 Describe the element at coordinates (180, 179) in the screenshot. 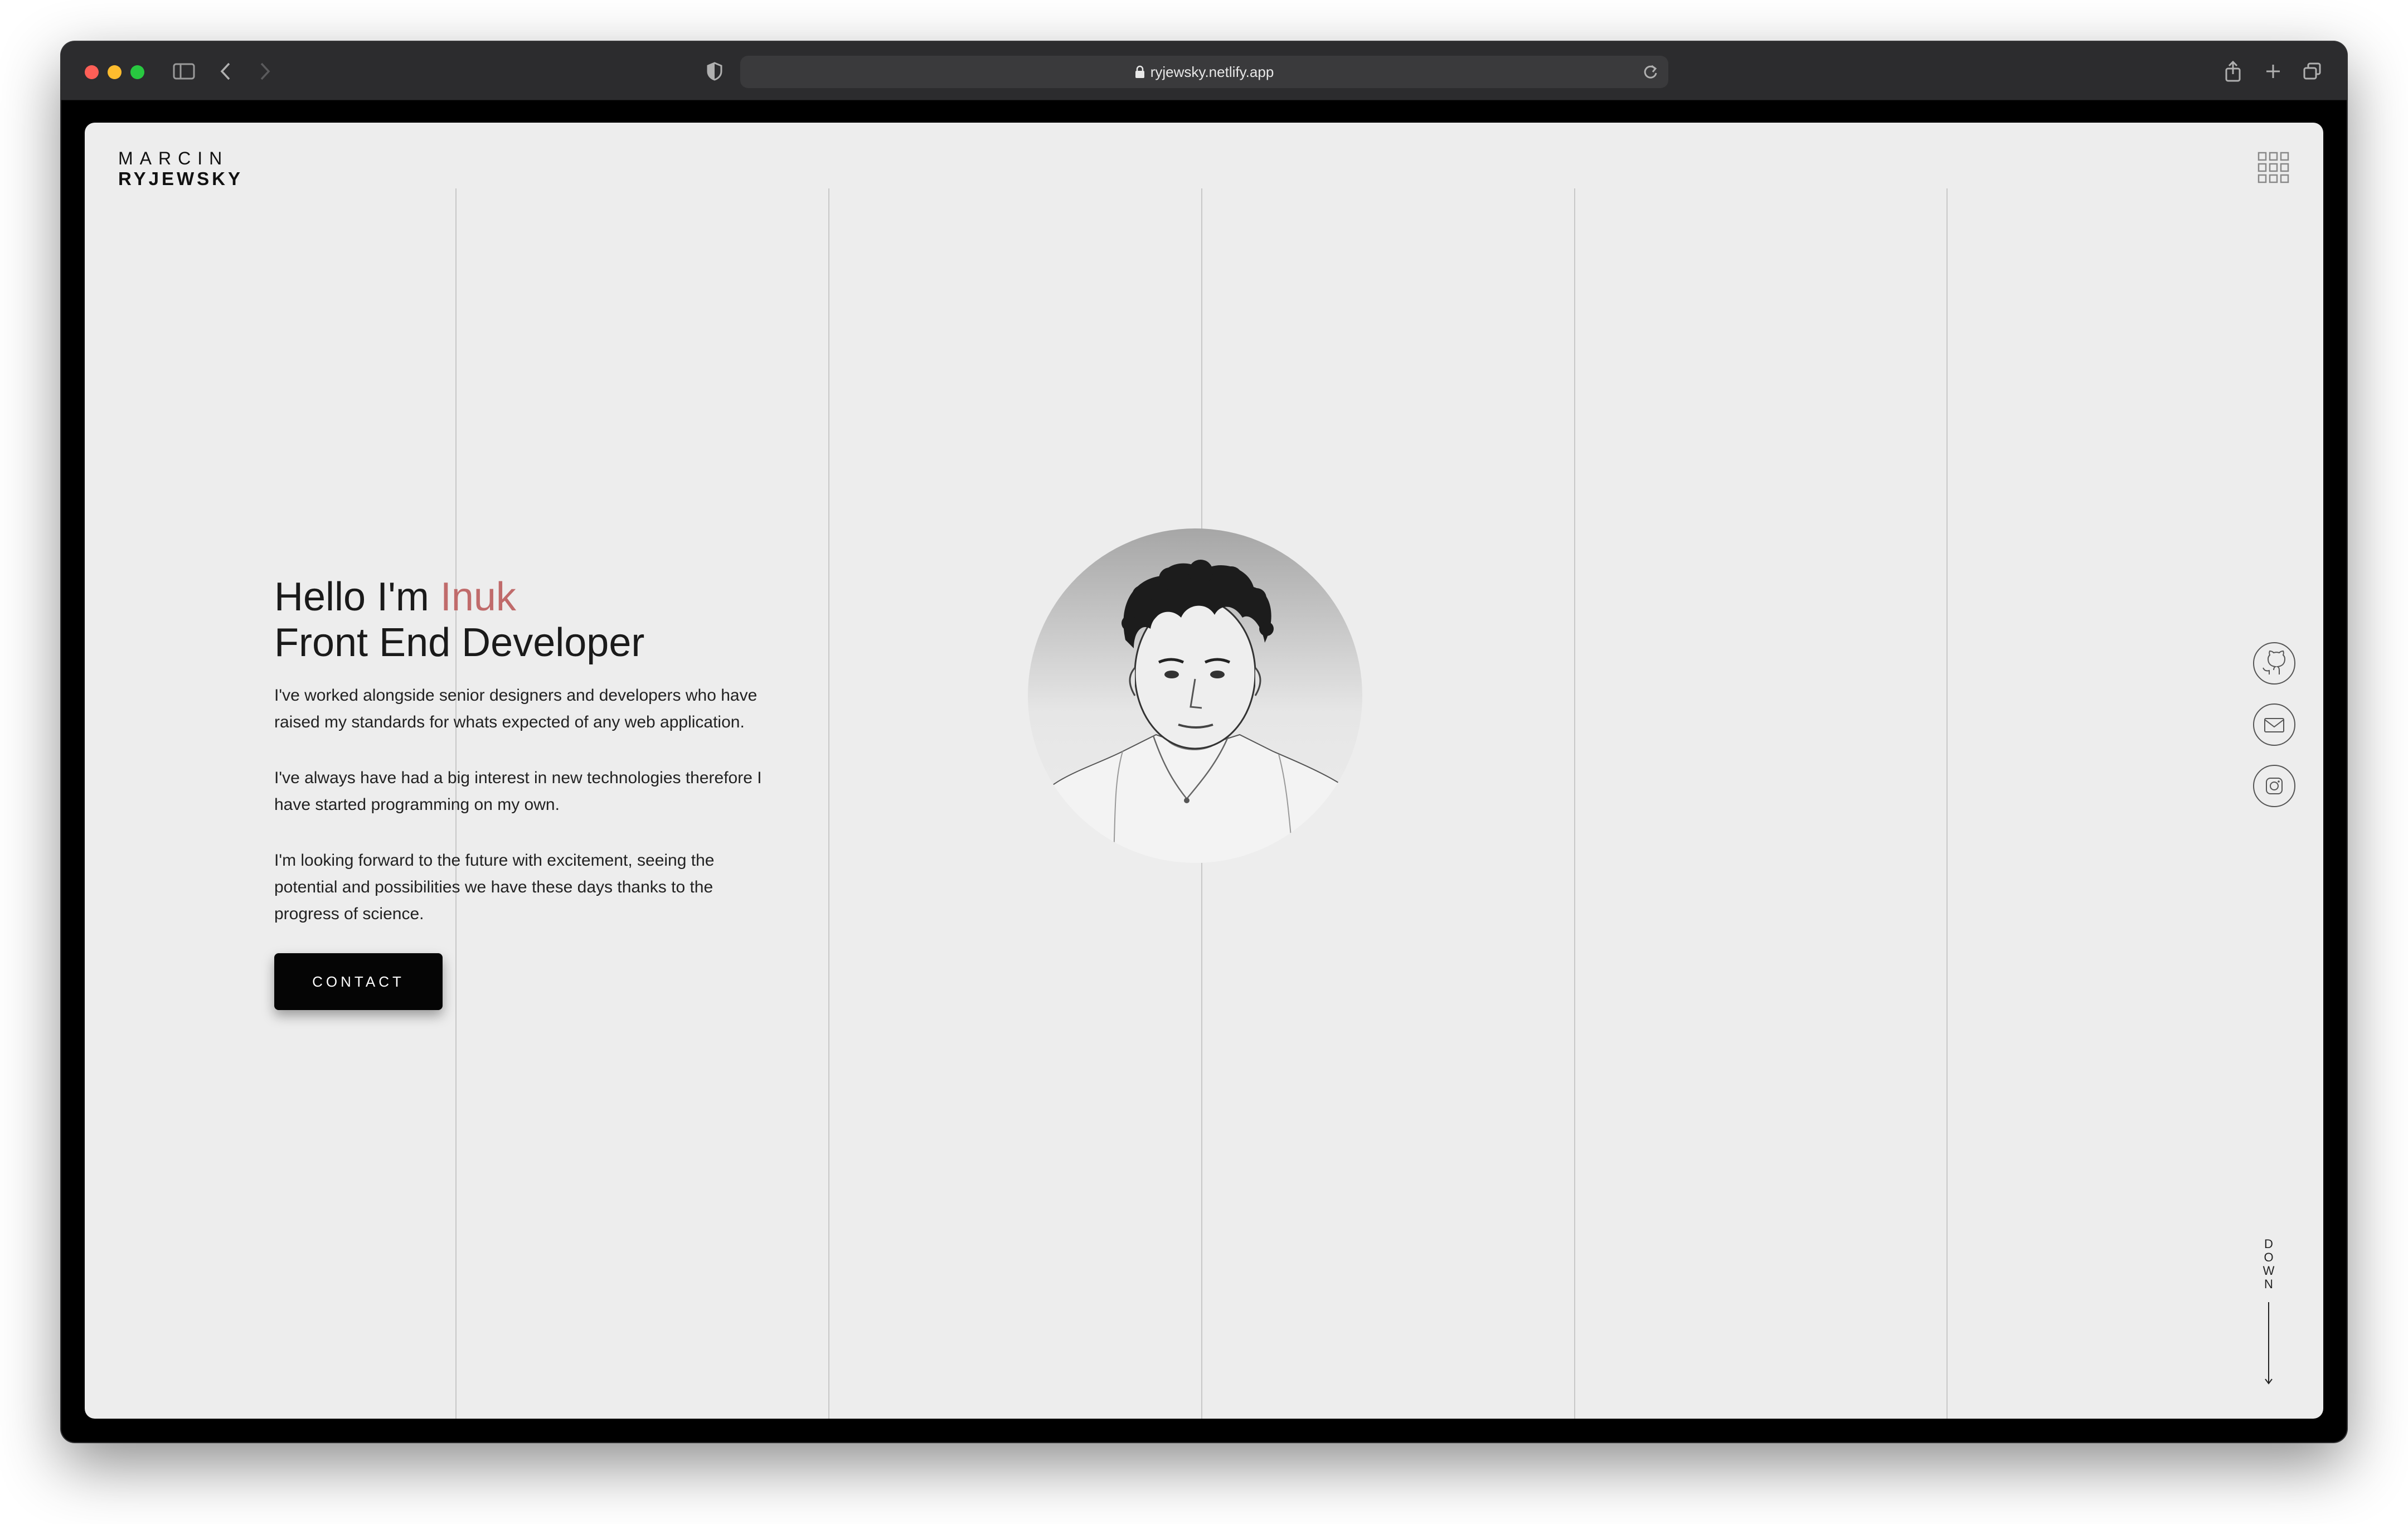

I see `logo-last-name: RYJEWSKY` at that location.